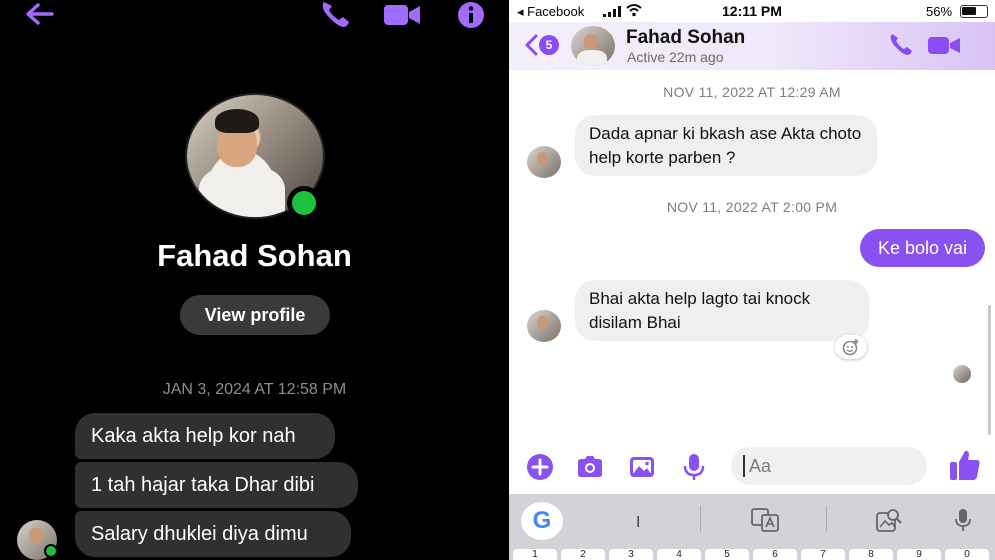 Image resolution: width=995 pixels, height=560 pixels. I want to click on add-reaction-button, so click(851, 347).